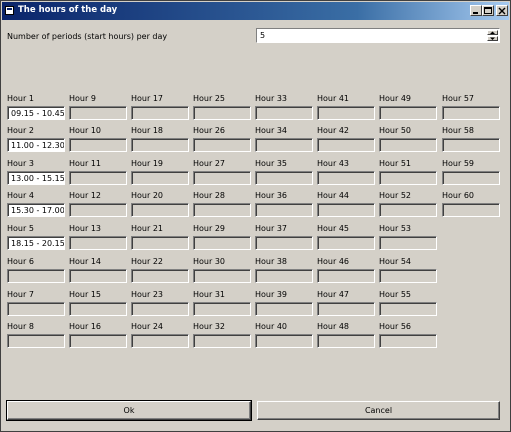  Describe the element at coordinates (36, 178) in the screenshot. I see `hour-input: 13.00 - 15.15` at that location.